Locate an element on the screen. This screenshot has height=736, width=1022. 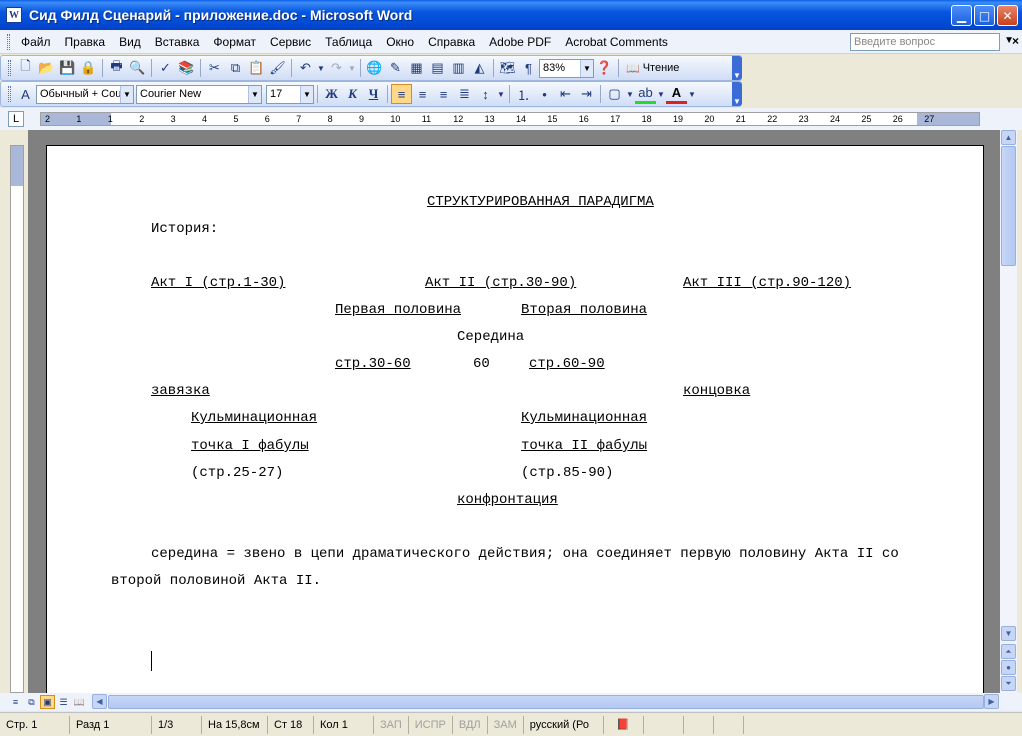
menu-grip is located at coordinates (8, 41).